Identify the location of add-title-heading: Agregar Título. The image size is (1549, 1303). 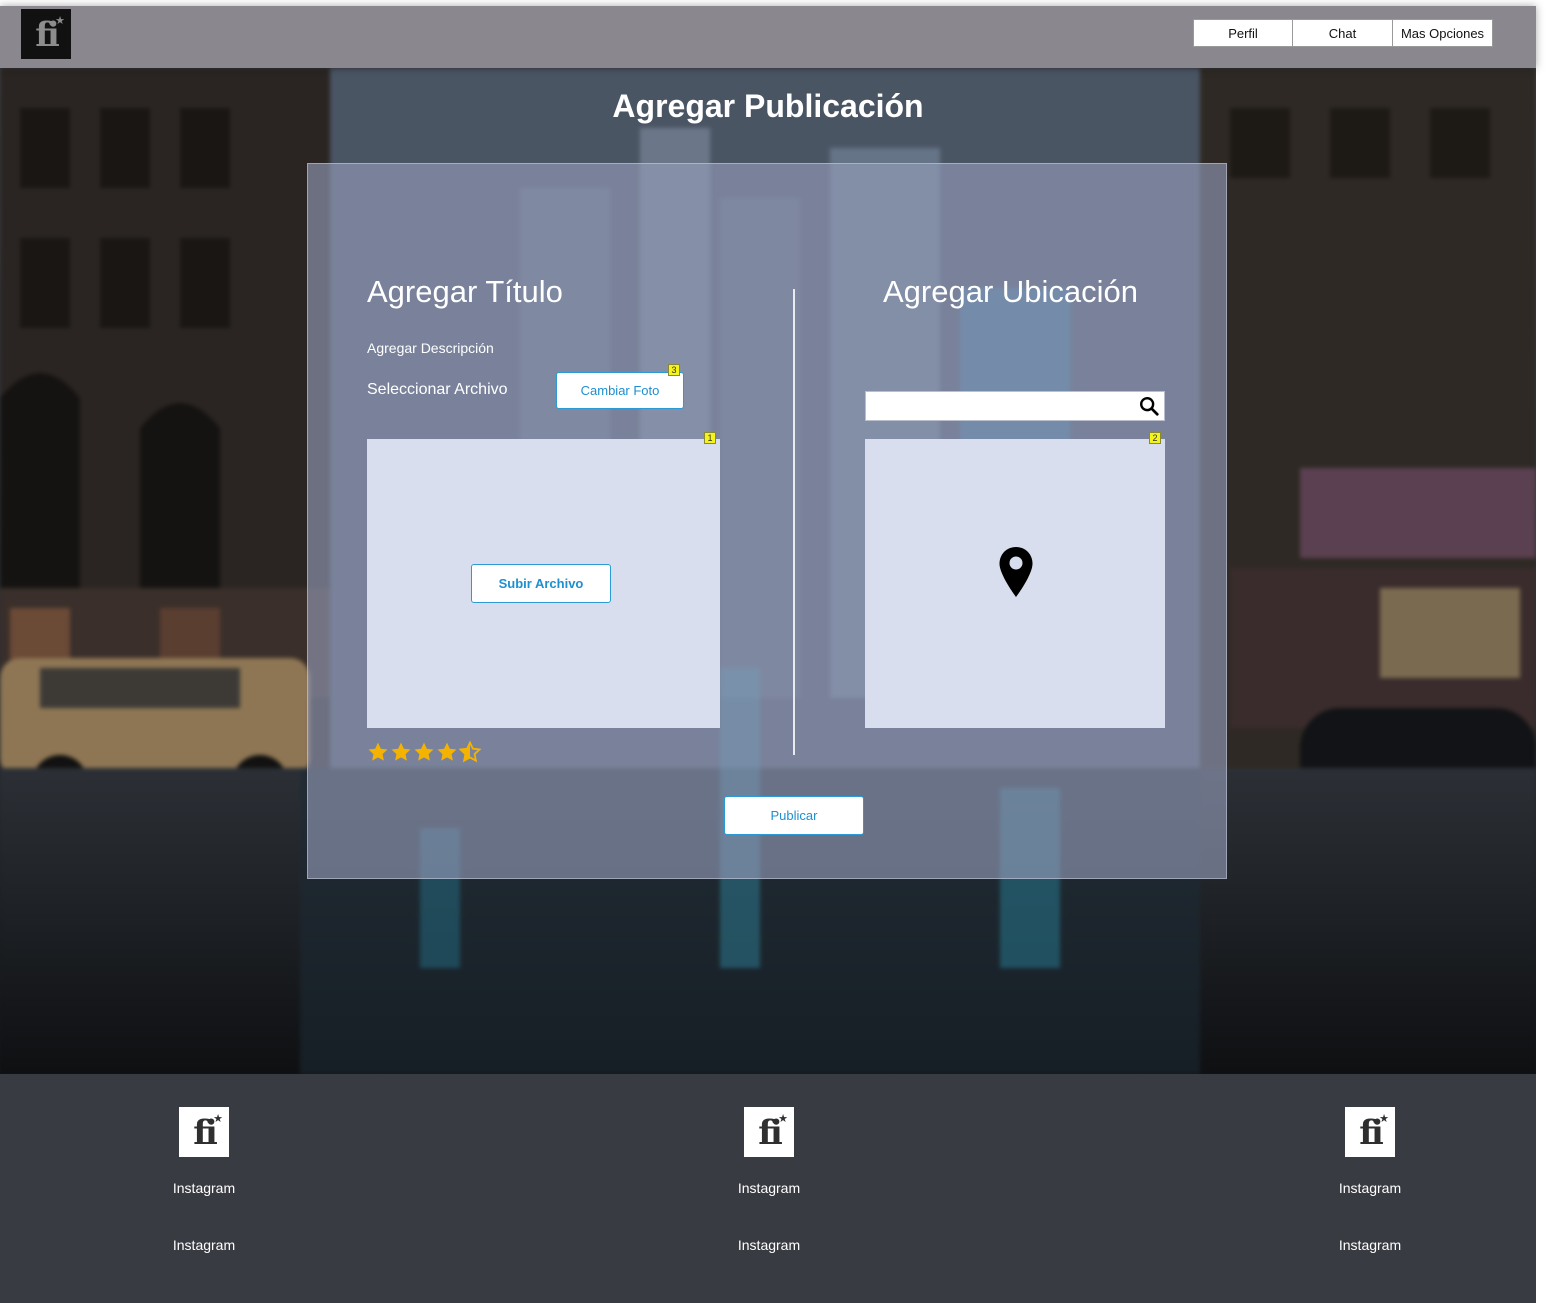
(465, 292).